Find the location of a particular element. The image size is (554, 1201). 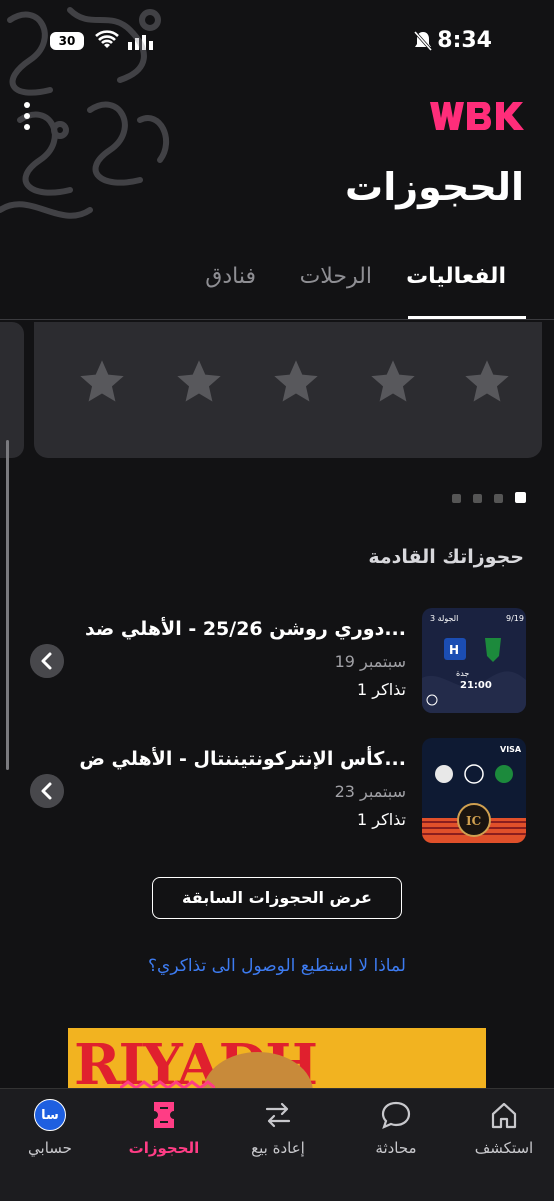

nav-account: سا حسابي is located at coordinates (50, 1128).